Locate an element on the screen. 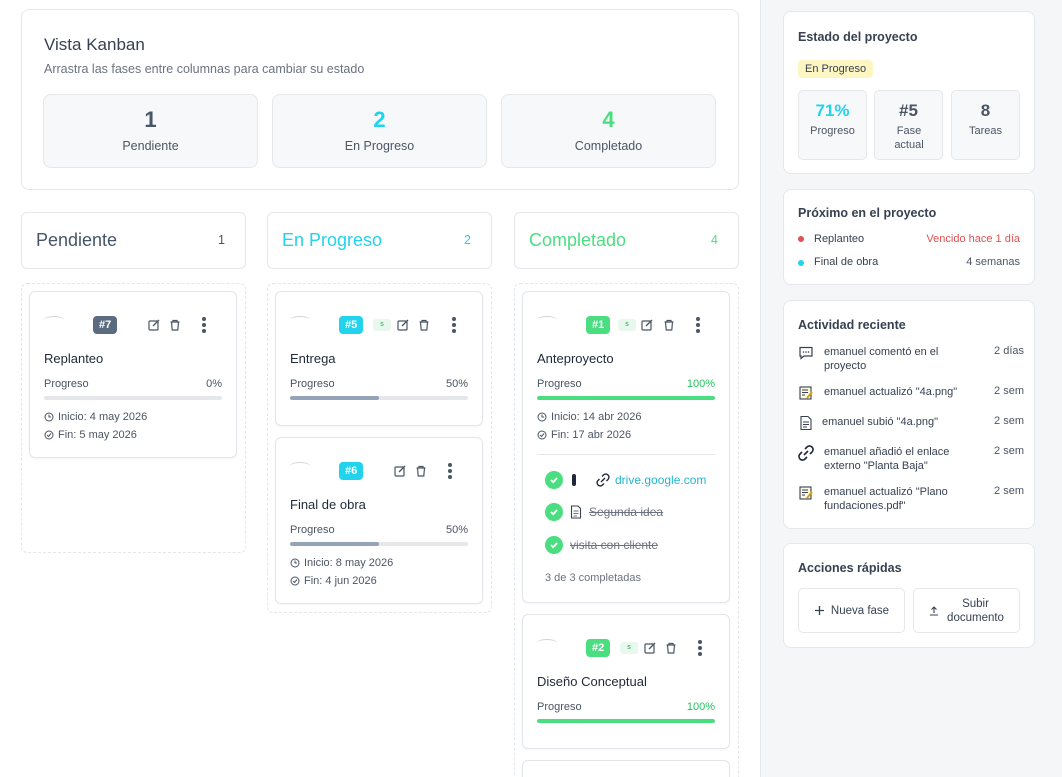 The height and width of the screenshot is (777, 1062). upcoming-when: Vencido hace 1 día is located at coordinates (973, 239).